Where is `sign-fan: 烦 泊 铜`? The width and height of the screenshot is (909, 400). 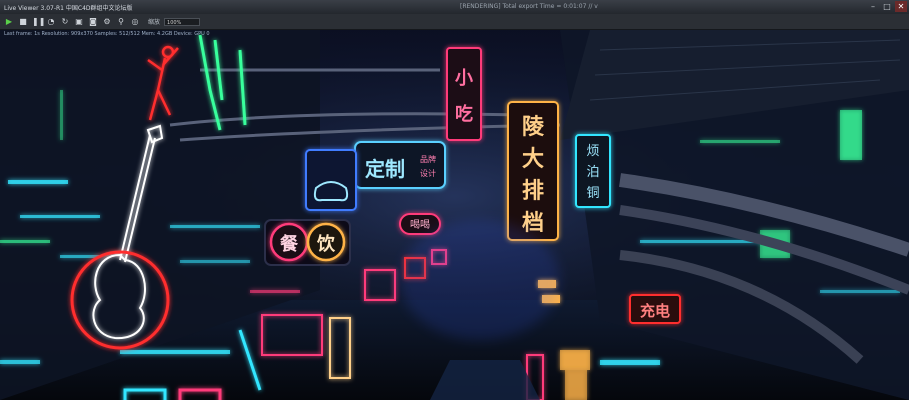
sign-fan: 烦 泊 铜 is located at coordinates (593, 171).